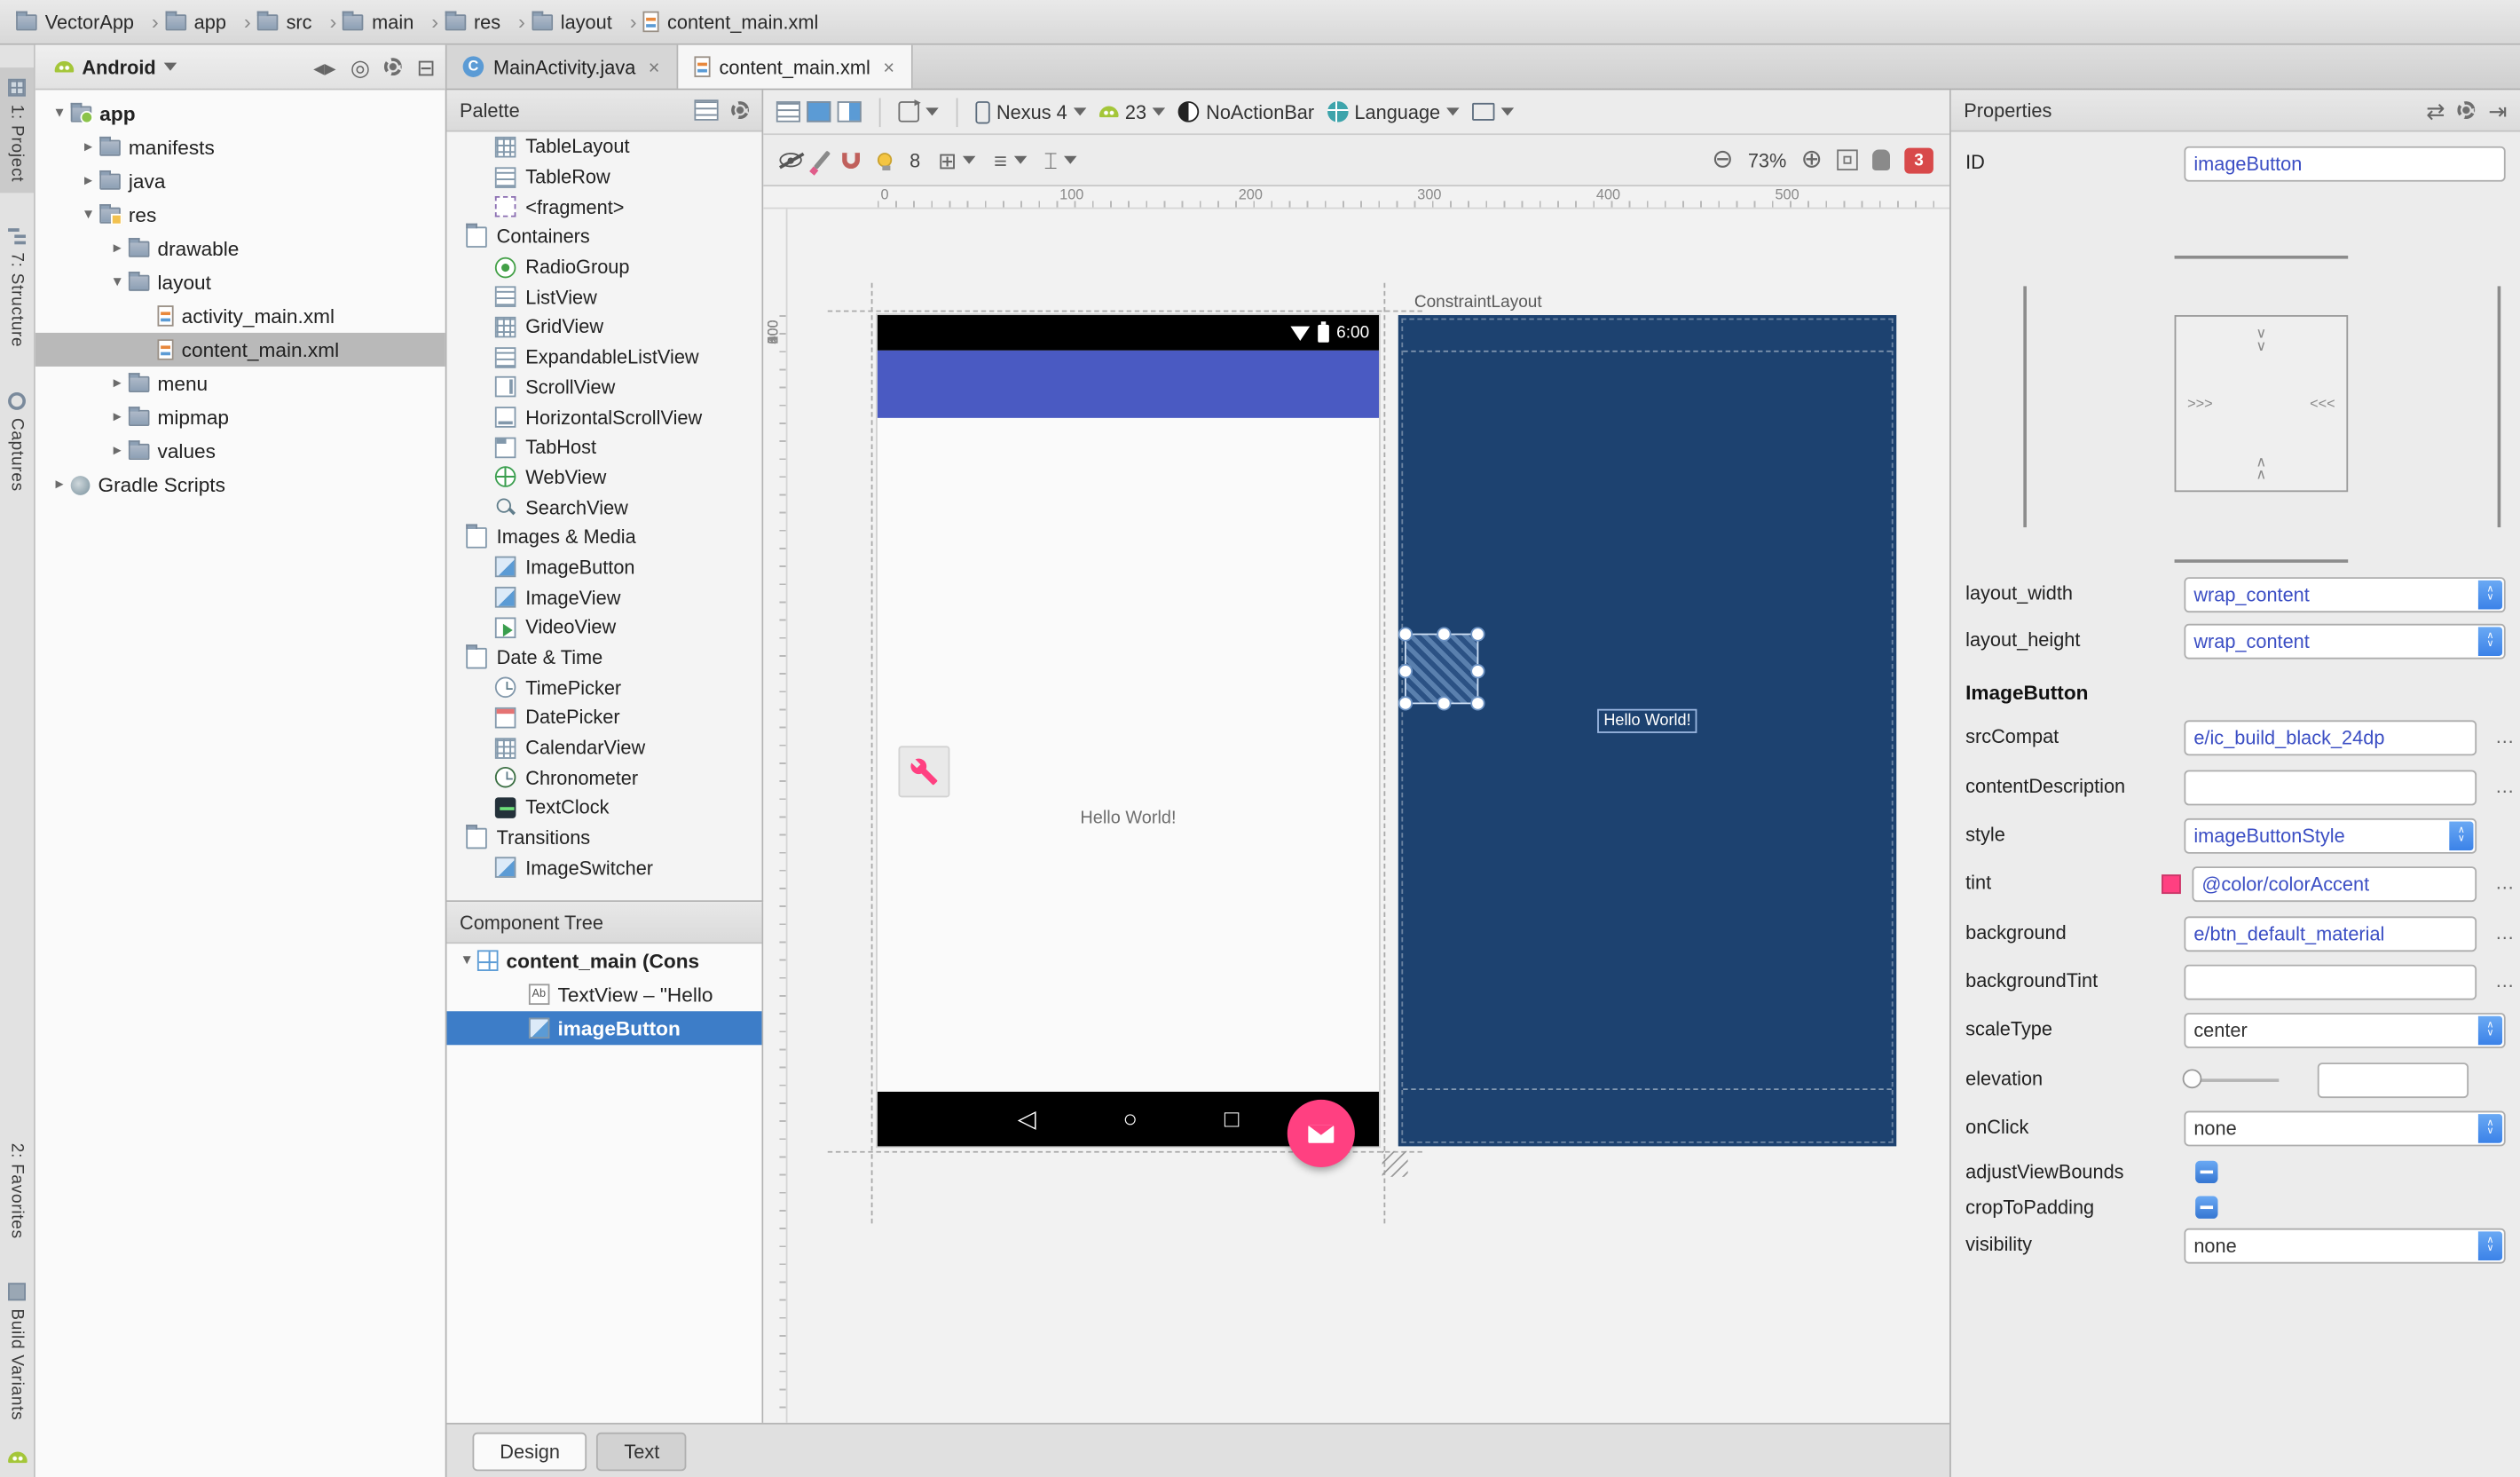 This screenshot has height=1477, width=2520. I want to click on background-input: e/btn_default_material, so click(2330, 934).